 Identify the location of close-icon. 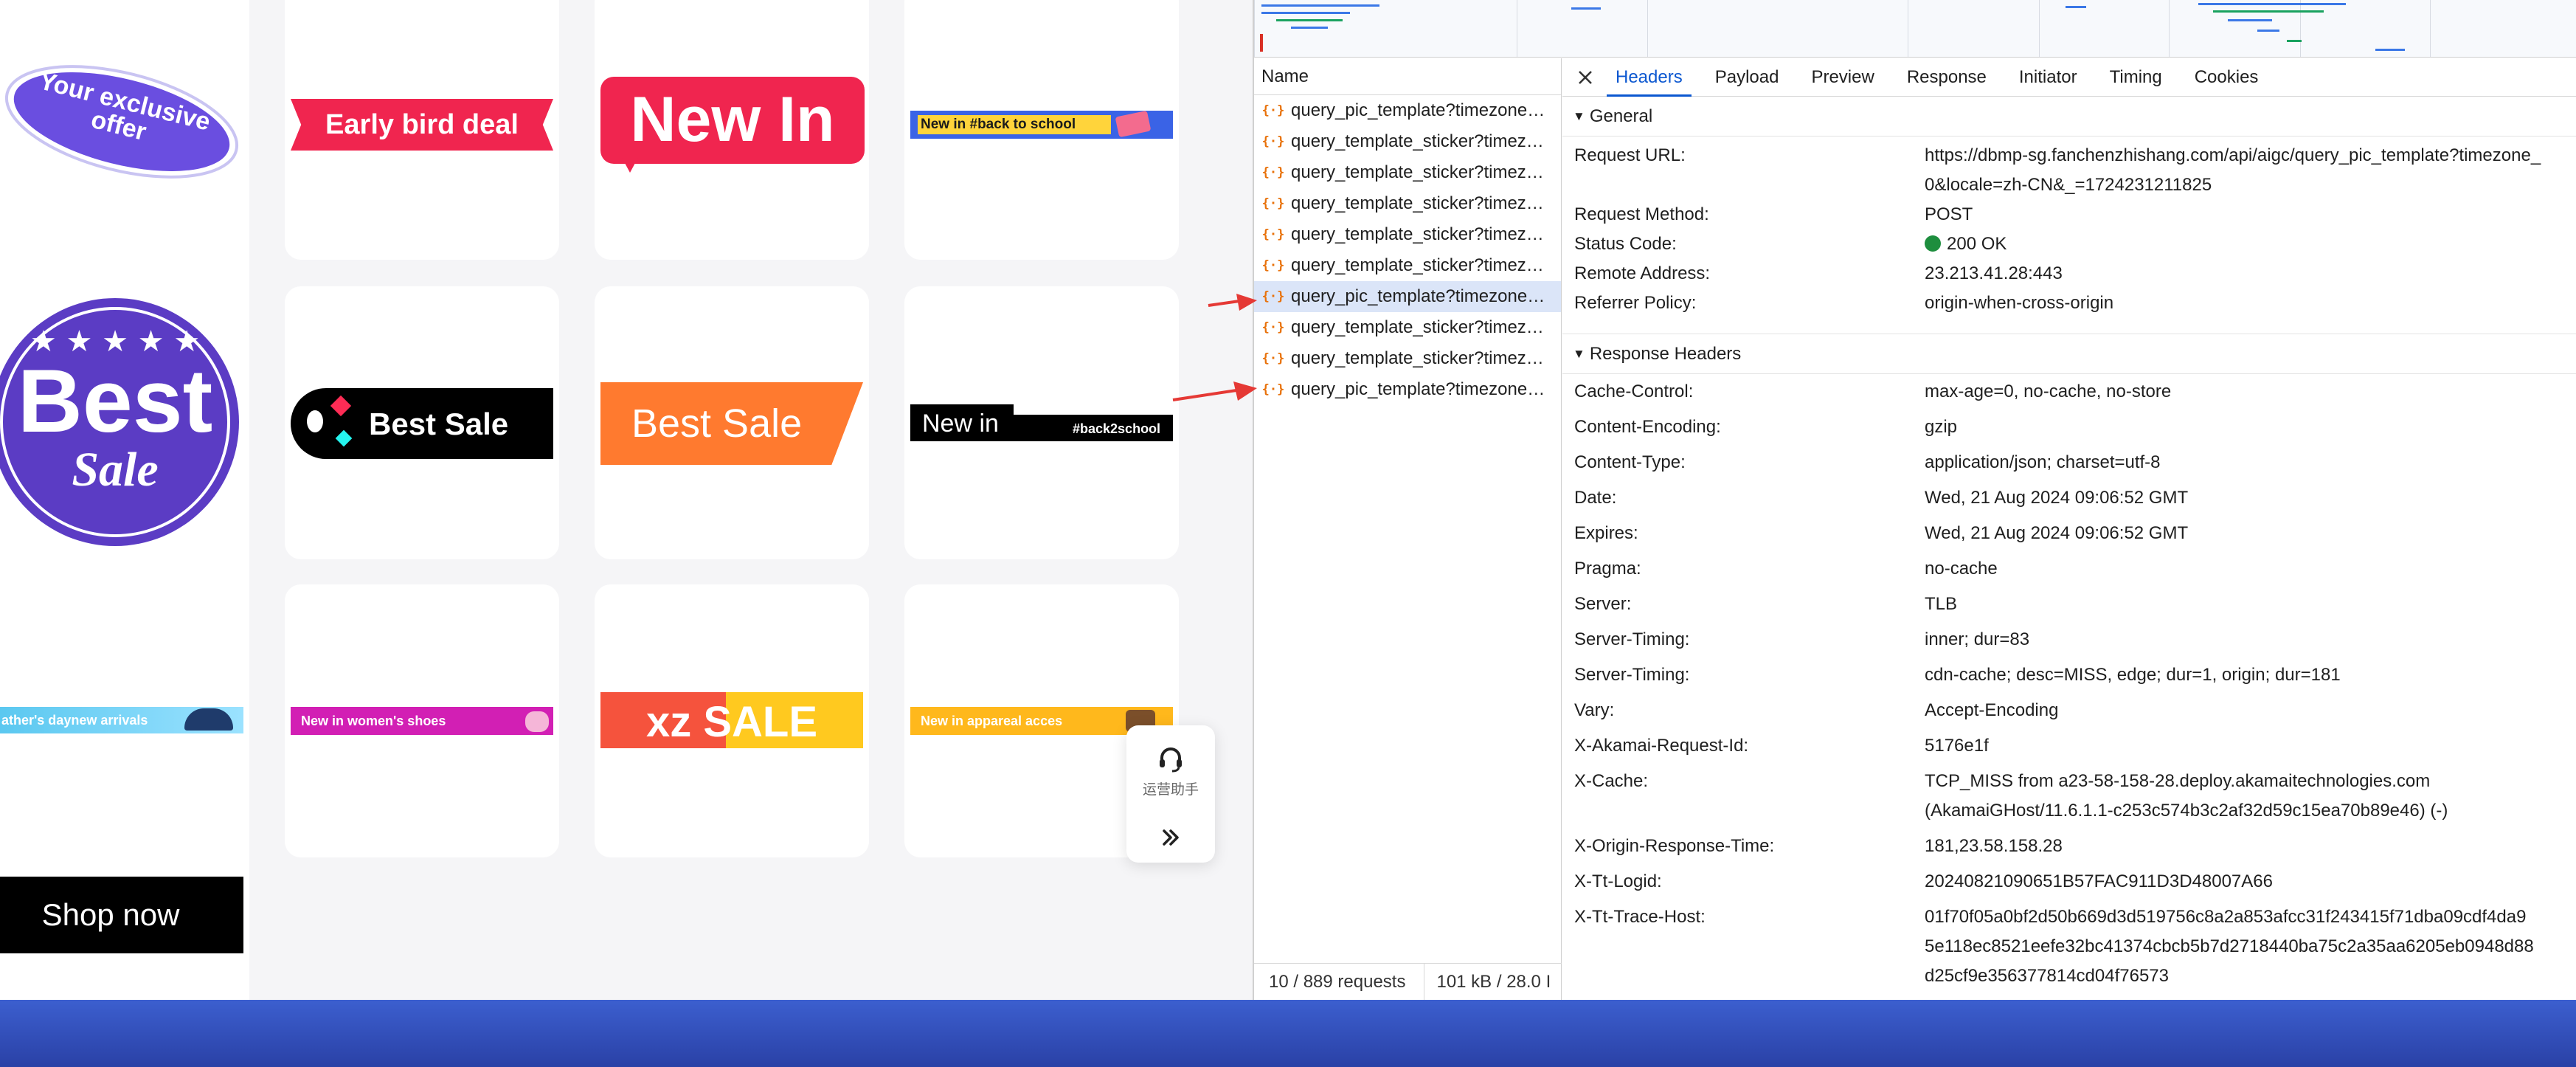
(1586, 77).